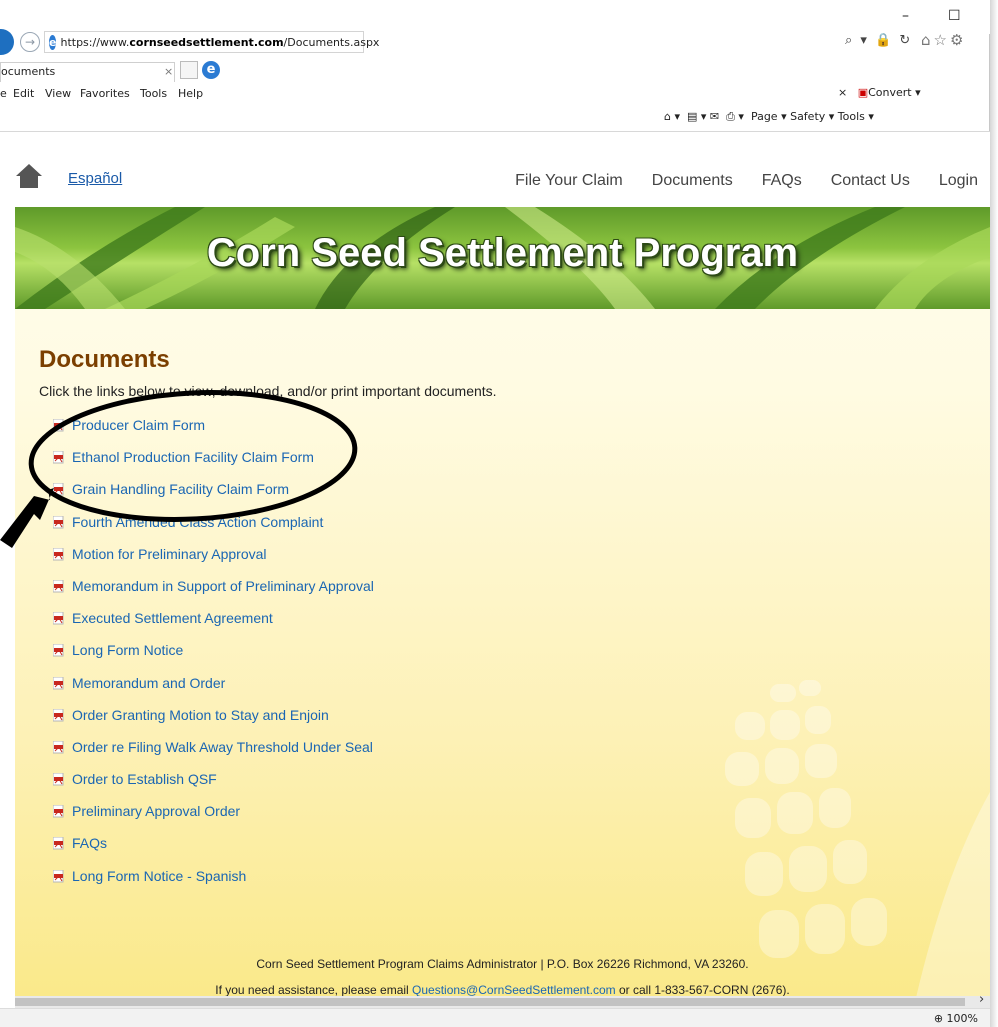 Image resolution: width=998 pixels, height=1027 pixels. I want to click on scroll-right-icon: ›, so click(981, 999).